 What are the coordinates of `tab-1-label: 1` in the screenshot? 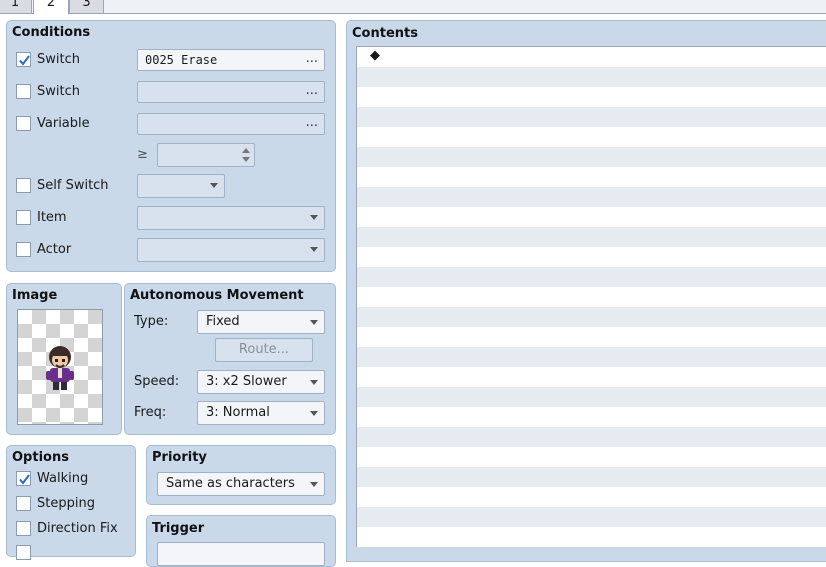 It's located at (15, 5).